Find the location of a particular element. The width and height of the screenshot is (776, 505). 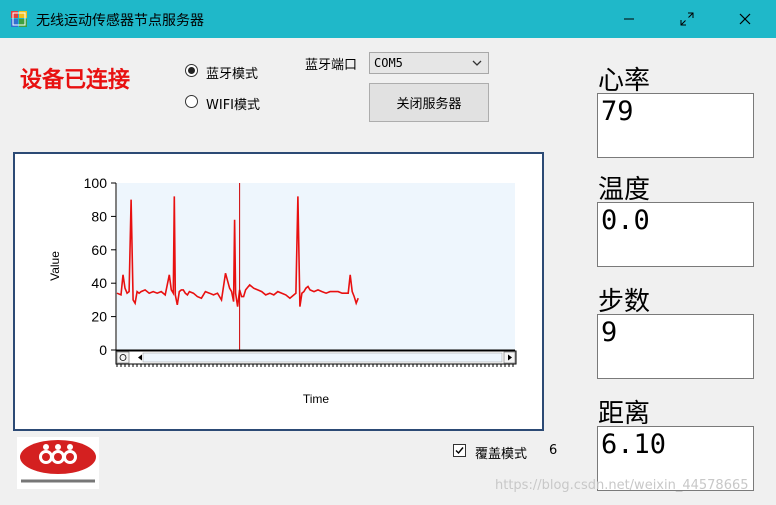

steps-label: 步数 is located at coordinates (624, 302).